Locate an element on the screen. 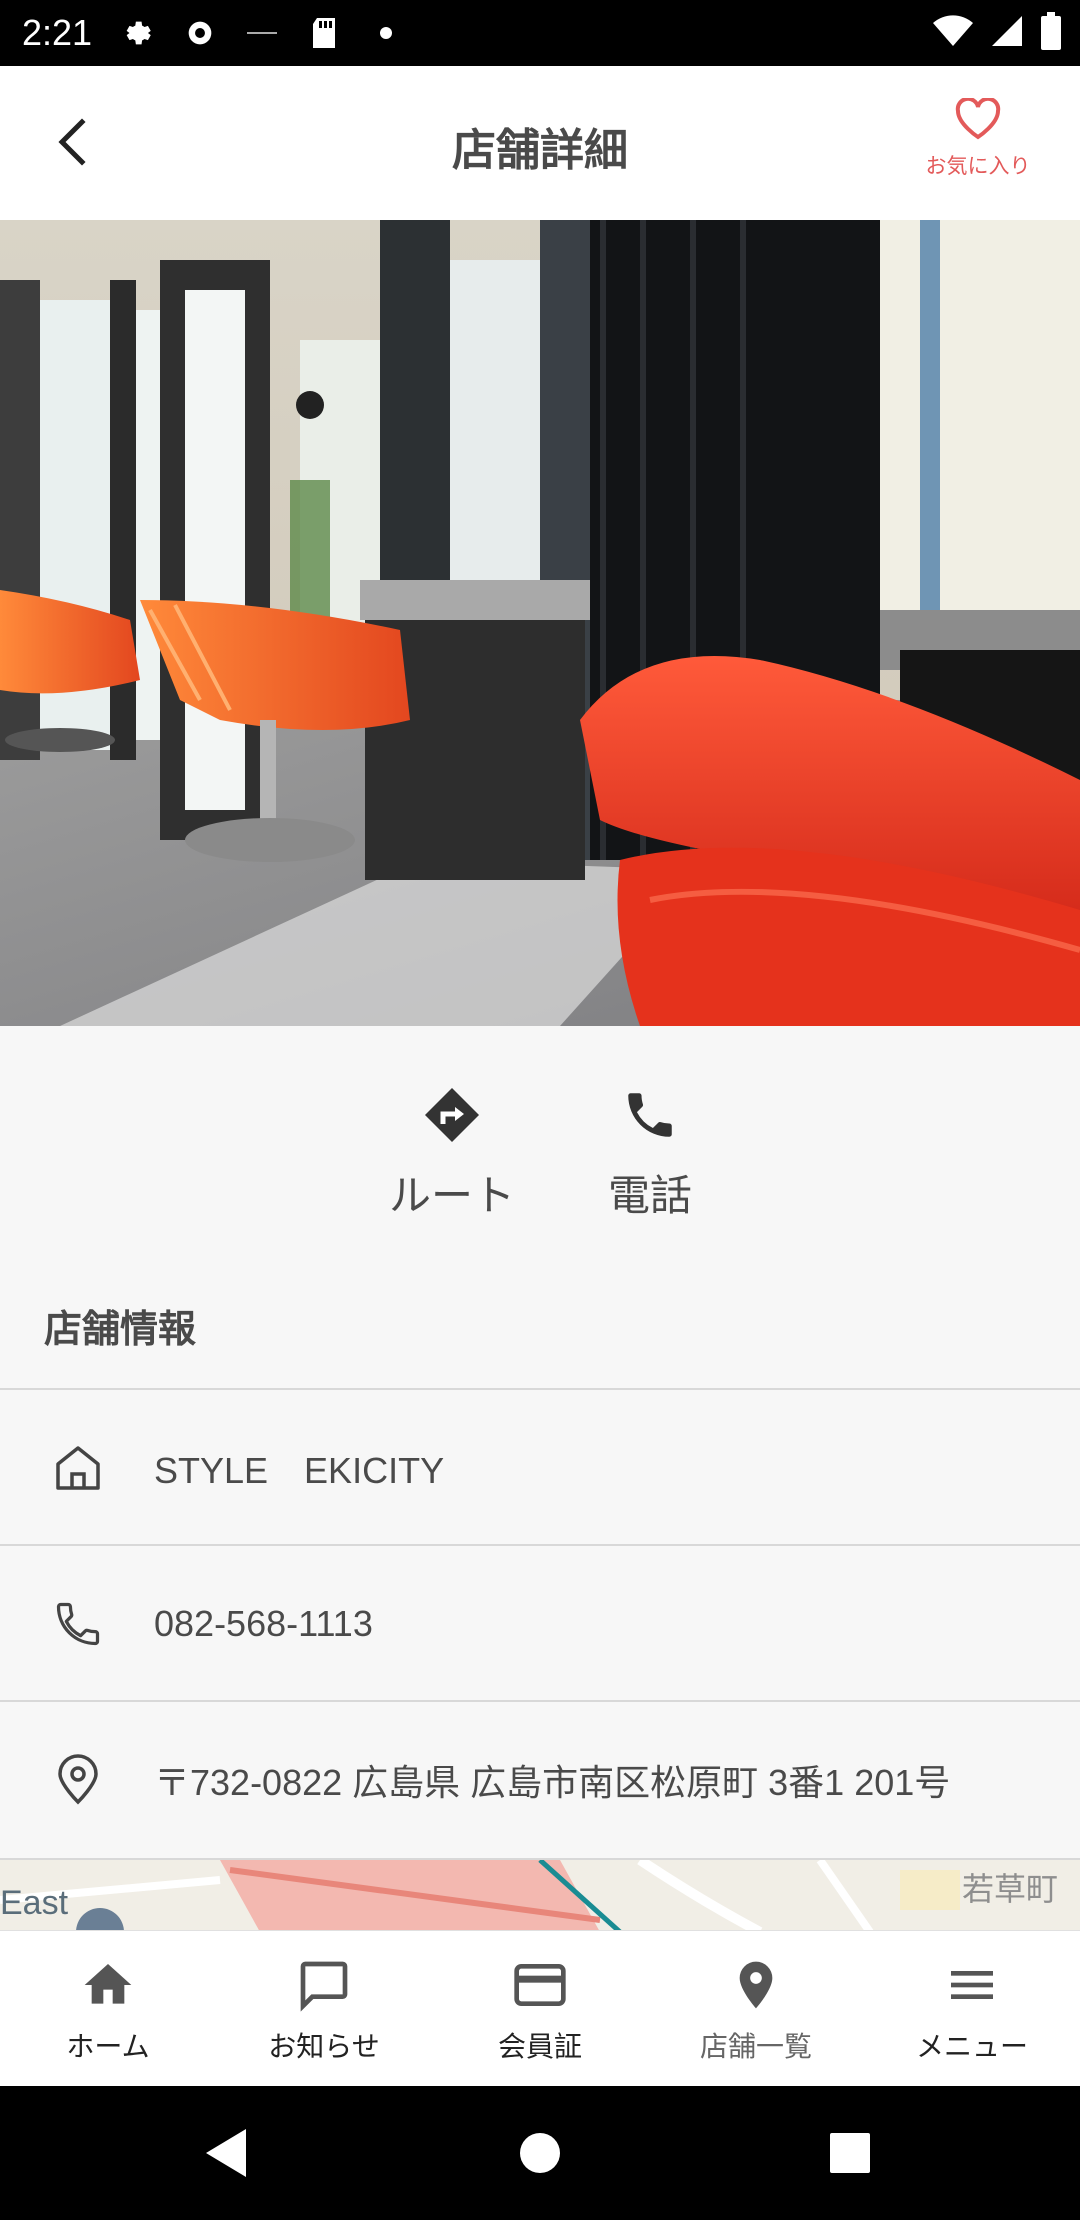  store-phone: 082-568-1113 is located at coordinates (263, 1624).